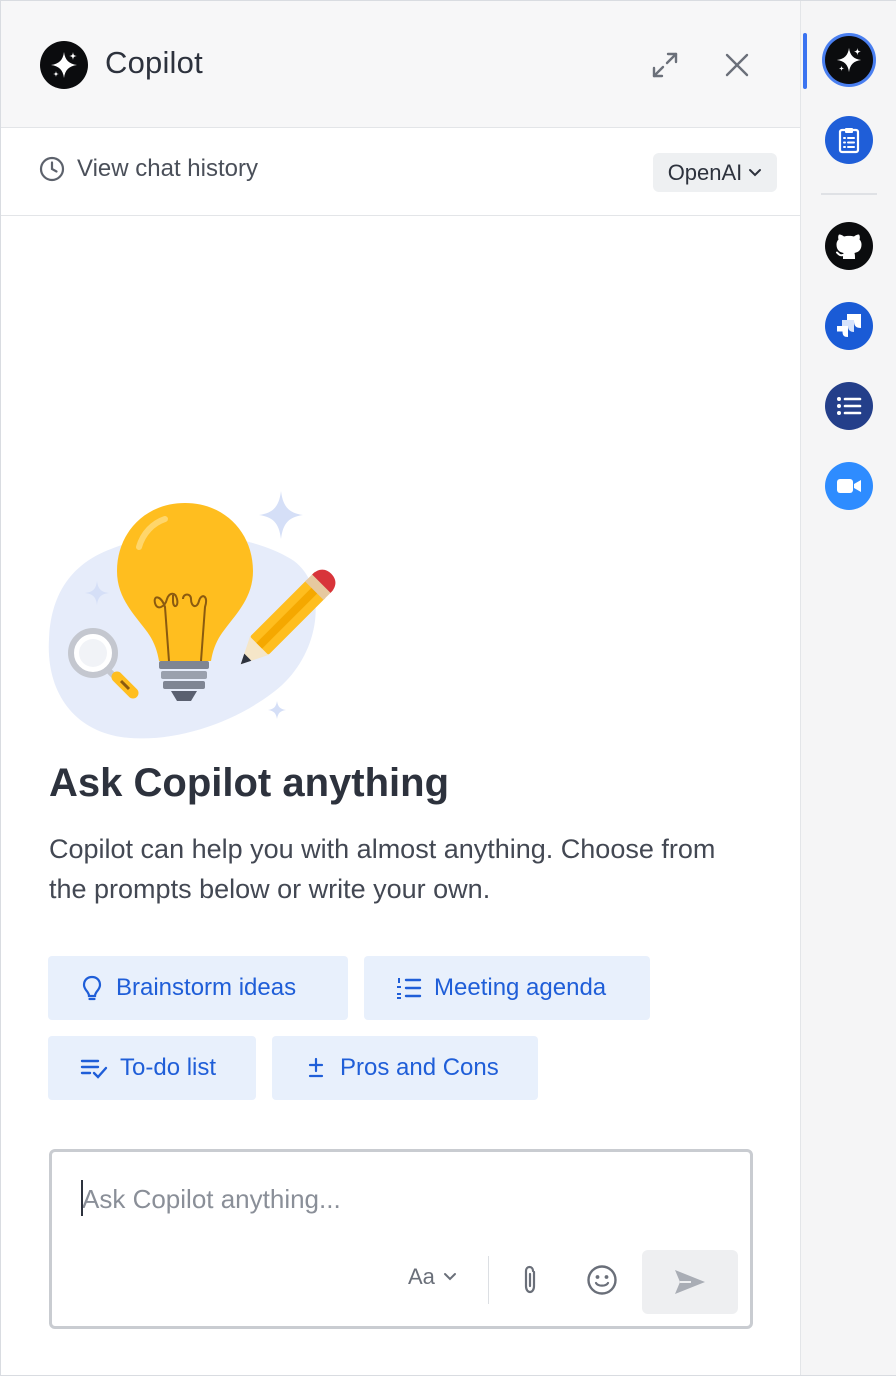  What do you see at coordinates (419, 1067) in the screenshot?
I see `prompt-label: Pros and Cons` at bounding box center [419, 1067].